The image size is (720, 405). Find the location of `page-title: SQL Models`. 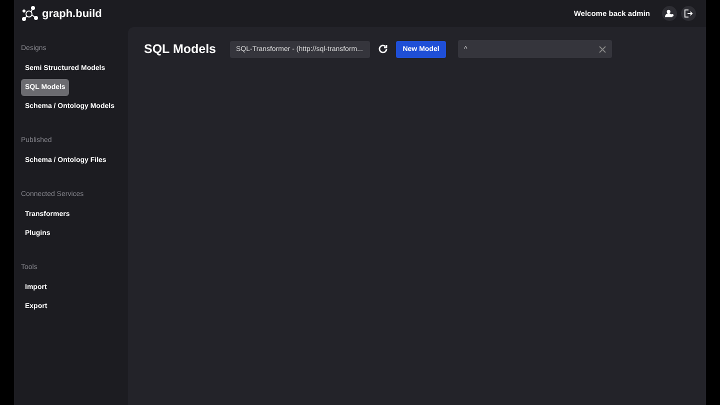

page-title: SQL Models is located at coordinates (180, 49).